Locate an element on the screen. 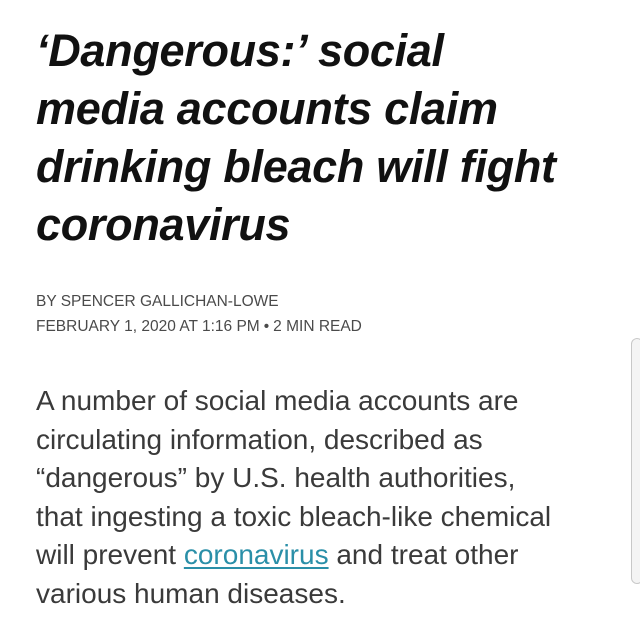 This screenshot has width=640, height=640. body-text-segment: and treat other is located at coordinates (423, 554).